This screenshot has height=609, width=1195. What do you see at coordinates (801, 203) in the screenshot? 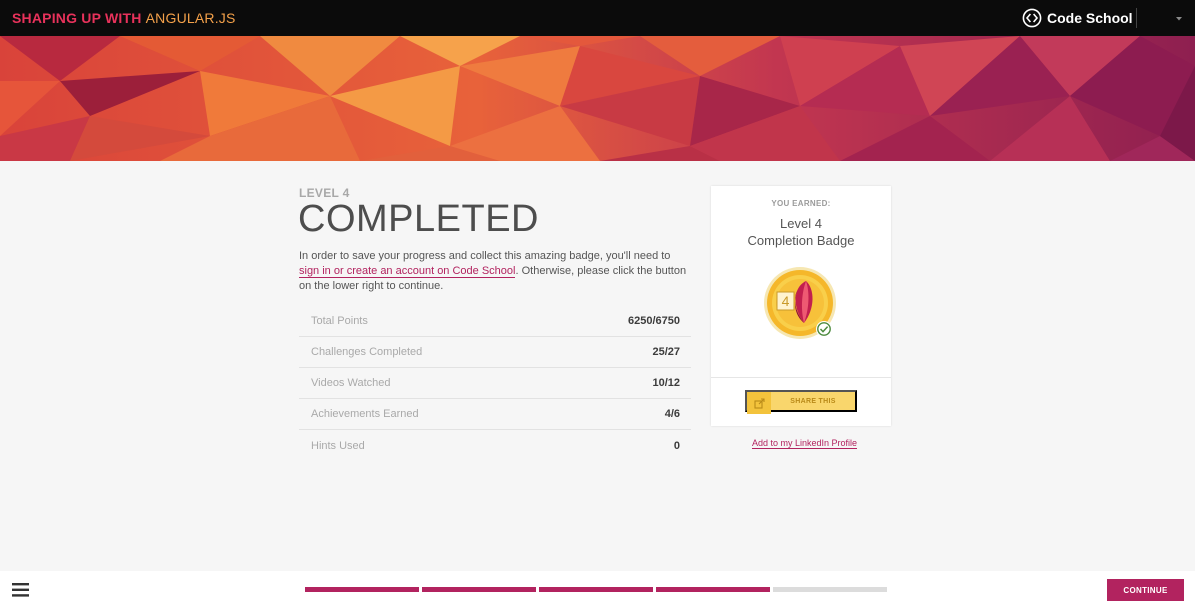
I see `you-earned-label: YOU EARNED:` at bounding box center [801, 203].